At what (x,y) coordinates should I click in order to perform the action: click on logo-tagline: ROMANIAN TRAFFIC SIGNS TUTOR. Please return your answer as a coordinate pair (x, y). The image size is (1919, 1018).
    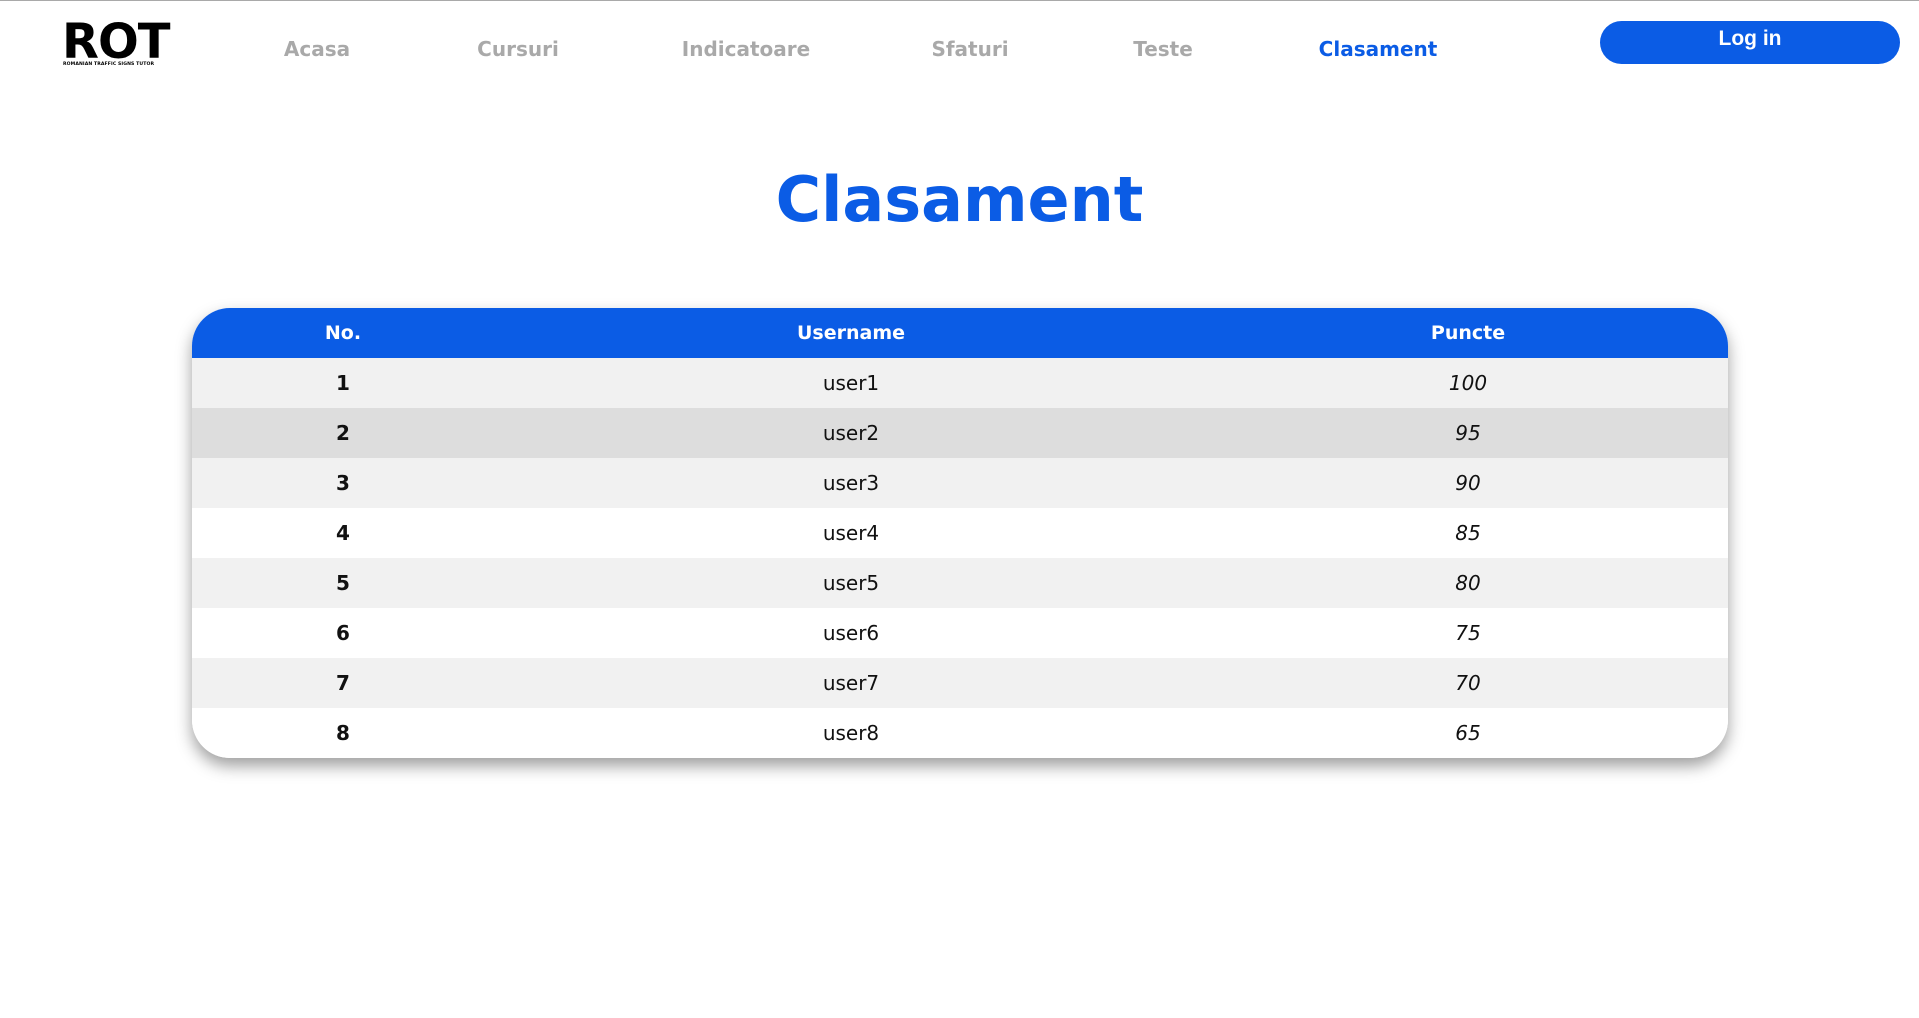
    Looking at the image, I should click on (109, 64).